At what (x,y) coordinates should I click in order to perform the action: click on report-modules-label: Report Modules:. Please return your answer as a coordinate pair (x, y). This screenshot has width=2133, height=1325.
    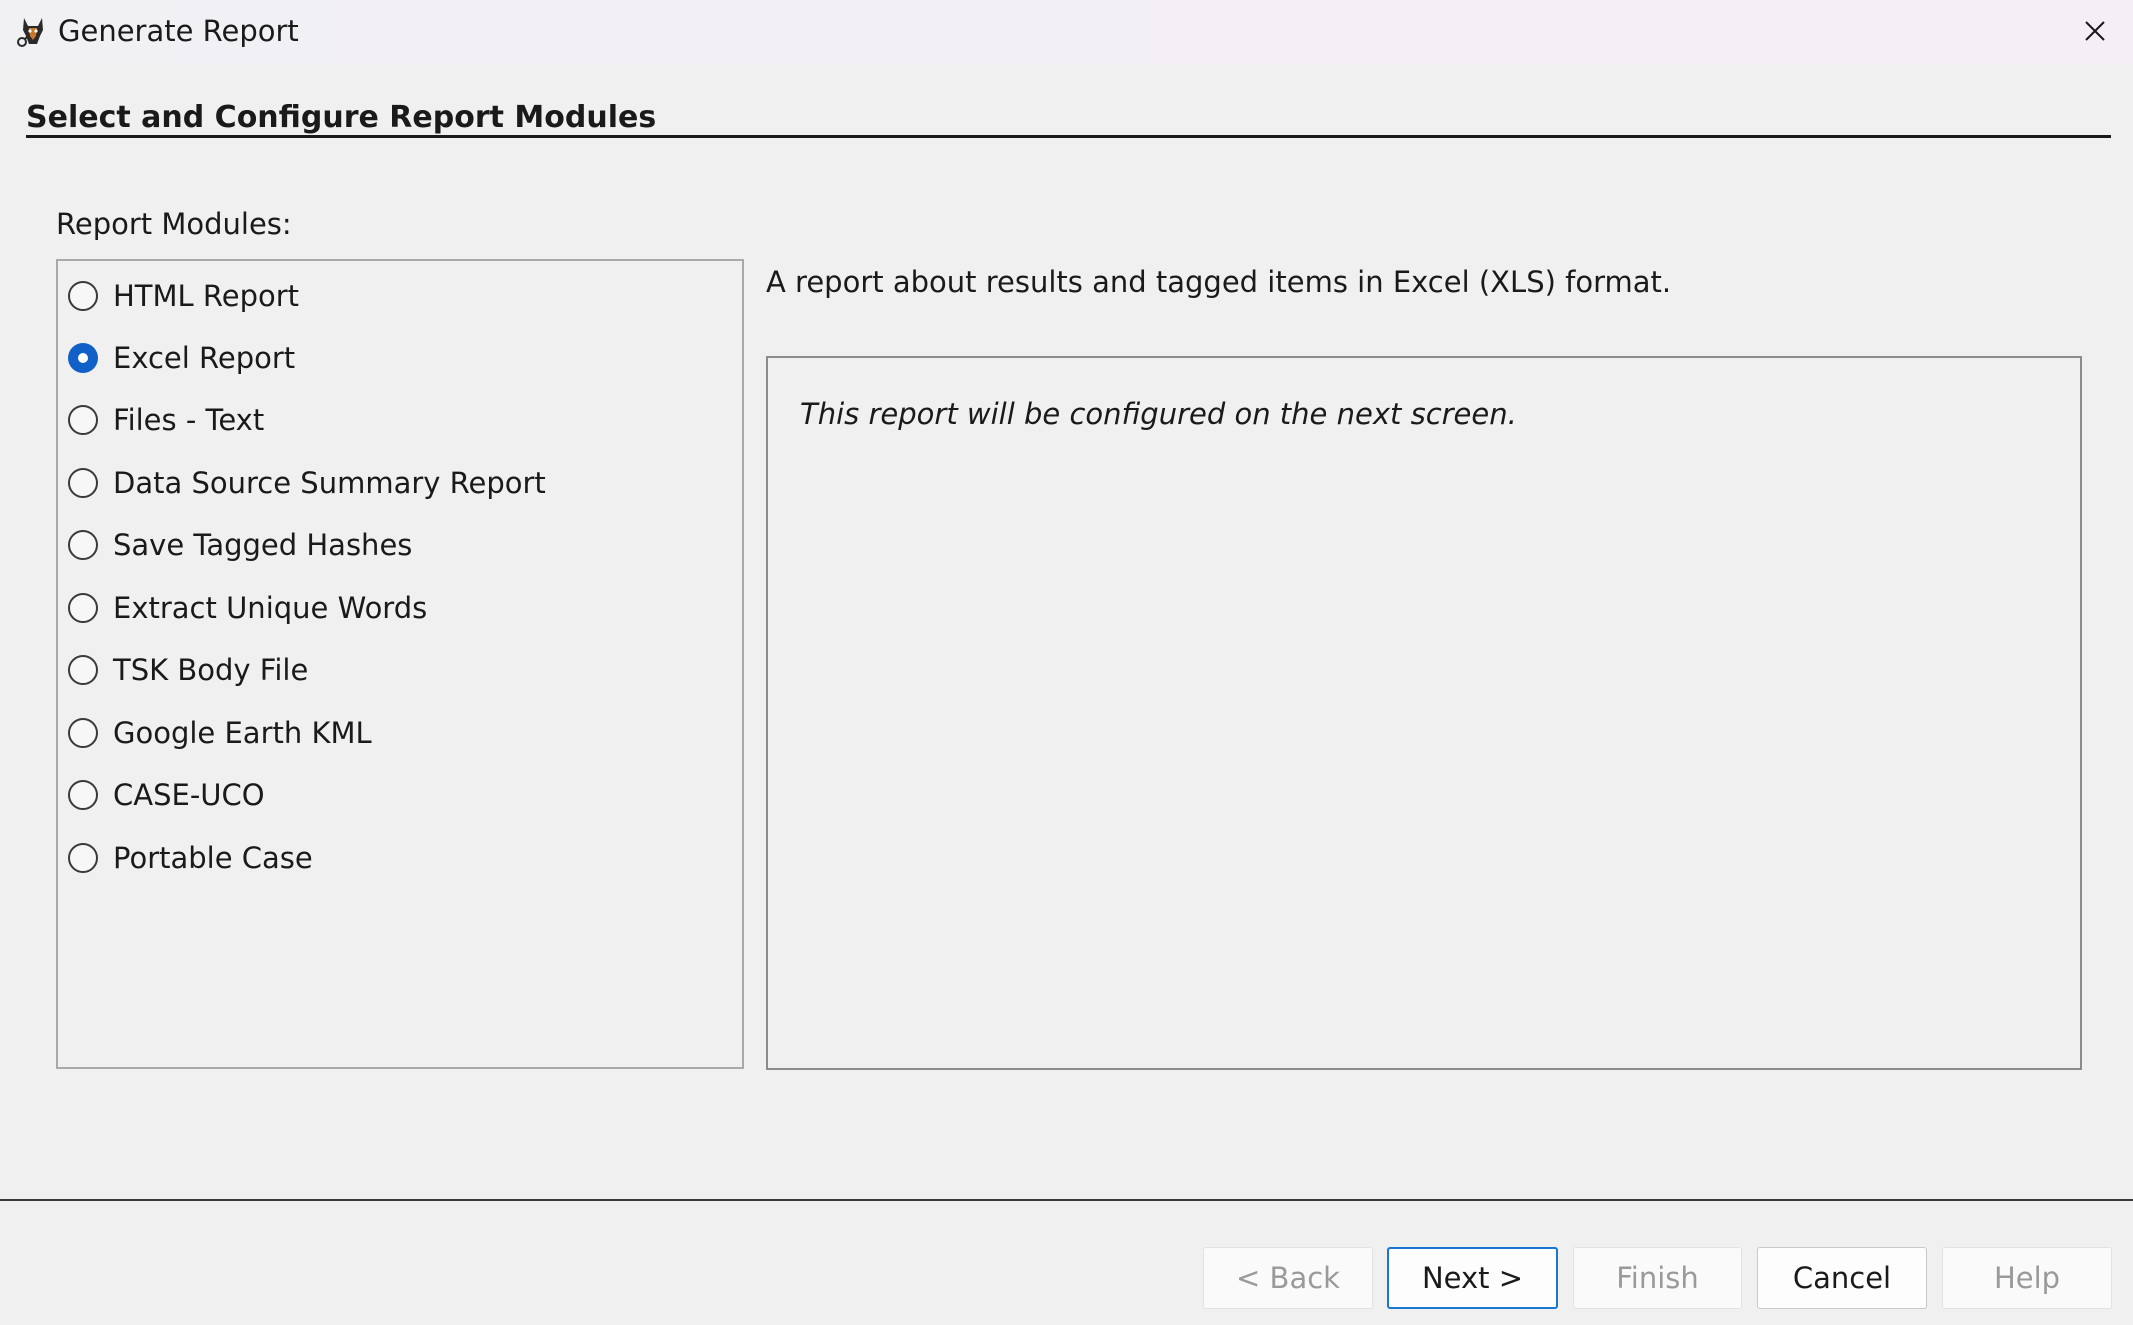
    Looking at the image, I should click on (174, 224).